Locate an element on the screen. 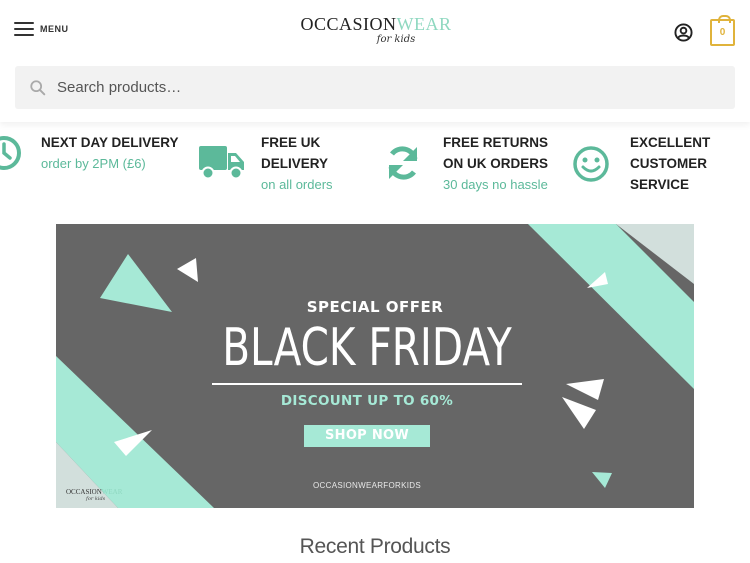  usp-subtitle: 30 days no hassle is located at coordinates (495, 184).